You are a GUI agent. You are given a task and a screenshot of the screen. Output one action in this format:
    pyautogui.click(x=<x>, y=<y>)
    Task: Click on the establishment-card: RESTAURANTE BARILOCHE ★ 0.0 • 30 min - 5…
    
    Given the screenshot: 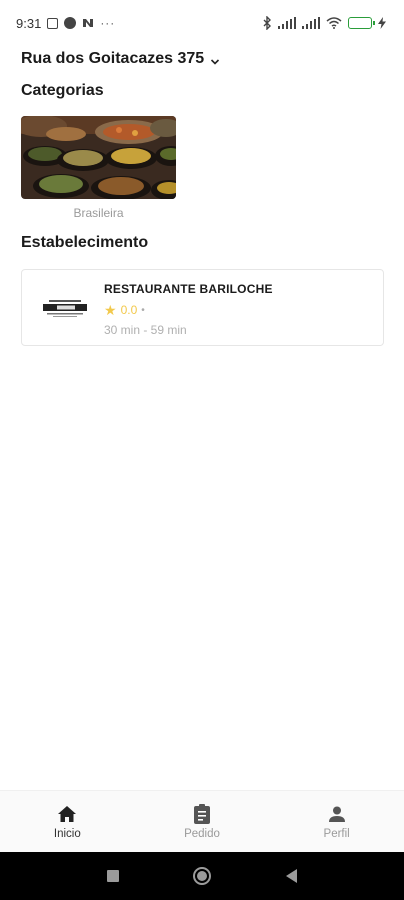 What is the action you would take?
    pyautogui.click(x=202, y=307)
    